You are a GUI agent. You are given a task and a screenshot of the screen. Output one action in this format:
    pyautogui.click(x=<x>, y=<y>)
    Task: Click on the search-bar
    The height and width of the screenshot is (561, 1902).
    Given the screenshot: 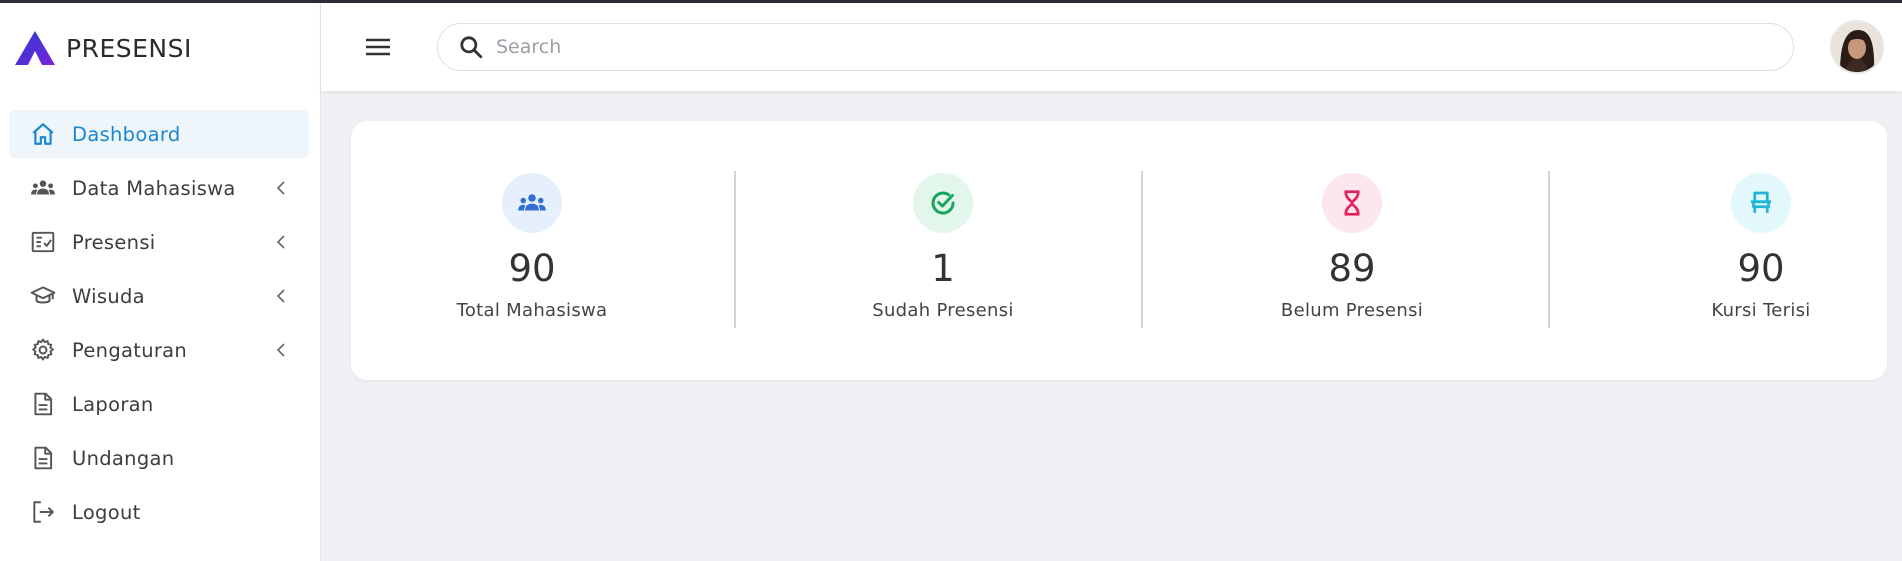 What is the action you would take?
    pyautogui.click(x=1115, y=47)
    